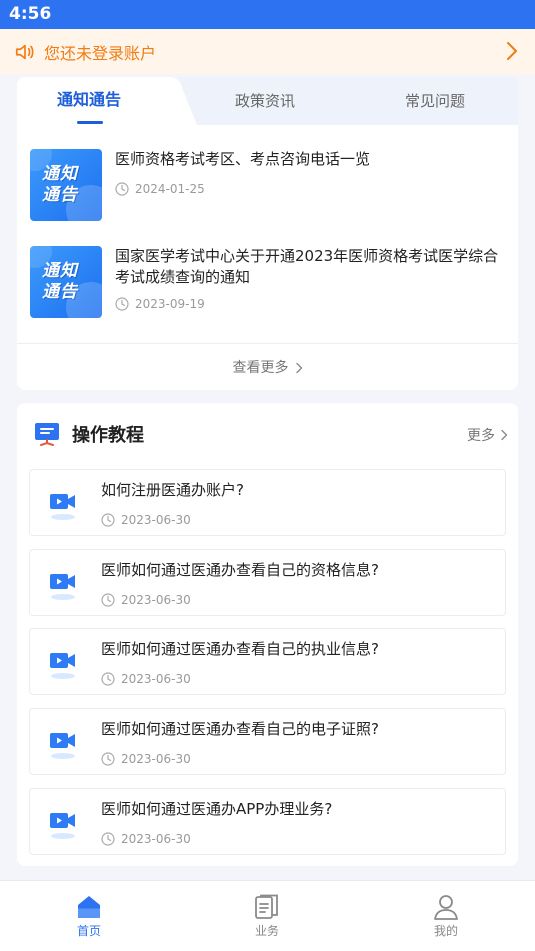 This screenshot has width=535, height=951. I want to click on tutorials-more-link: 更多, so click(487, 435).